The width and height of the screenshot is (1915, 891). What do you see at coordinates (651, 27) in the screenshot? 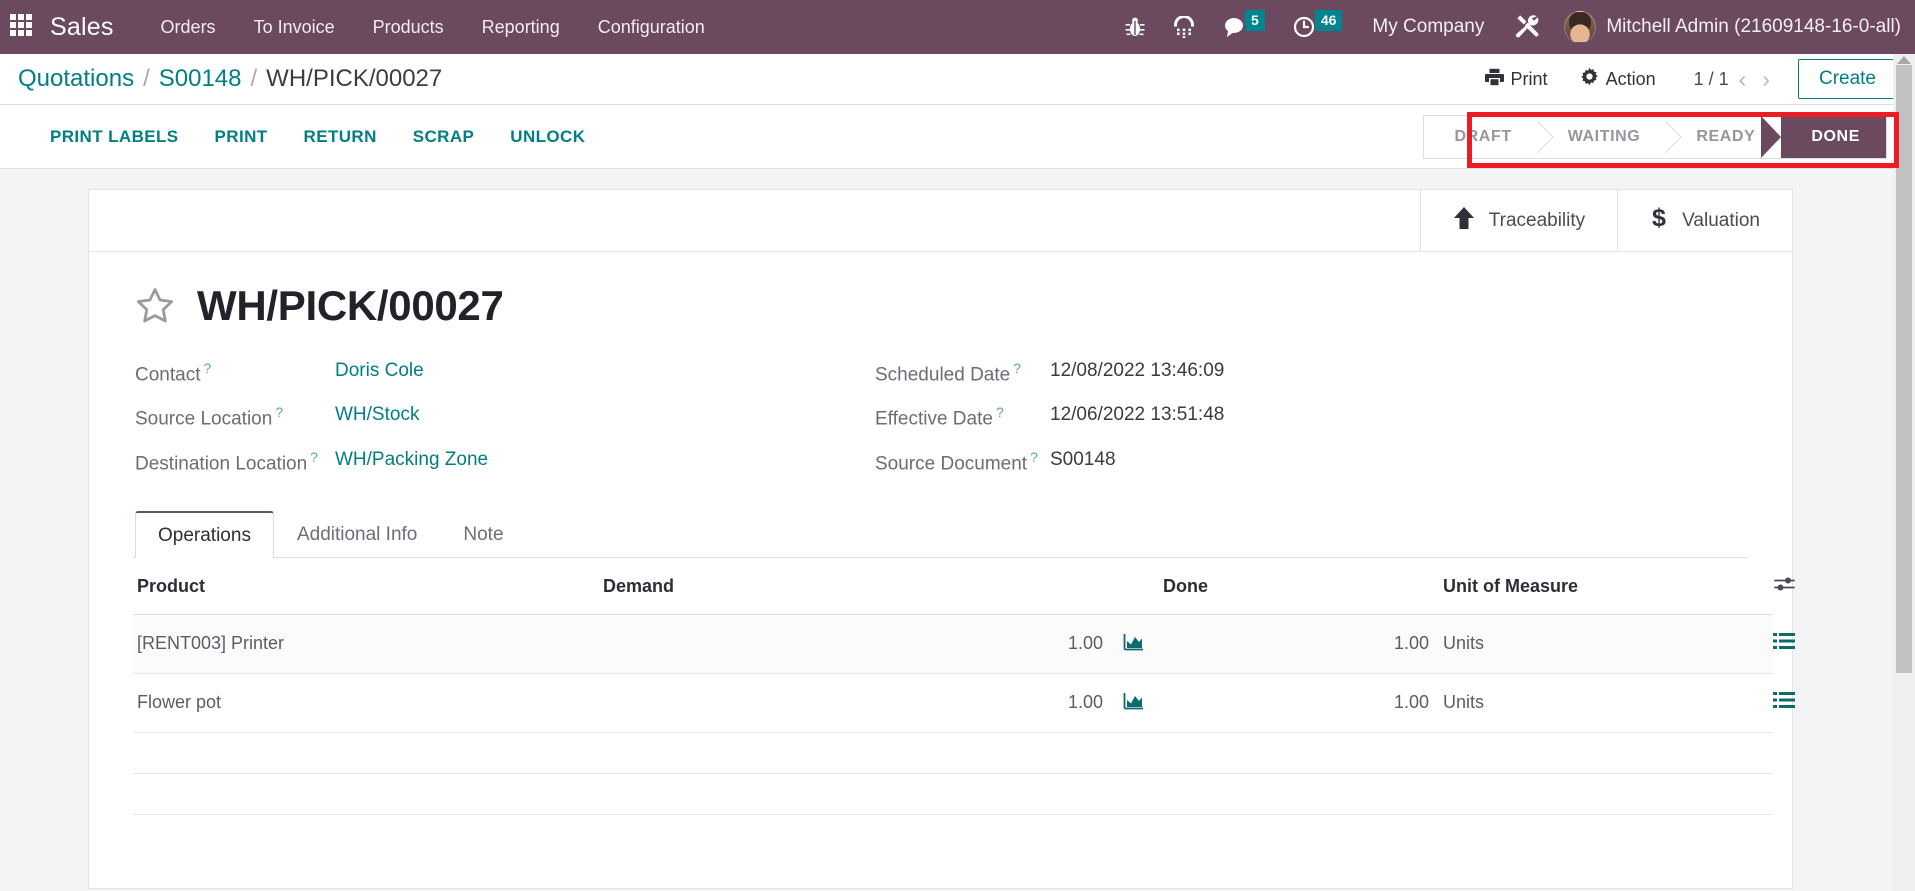
I see `menu-item-configuration: Configuration` at bounding box center [651, 27].